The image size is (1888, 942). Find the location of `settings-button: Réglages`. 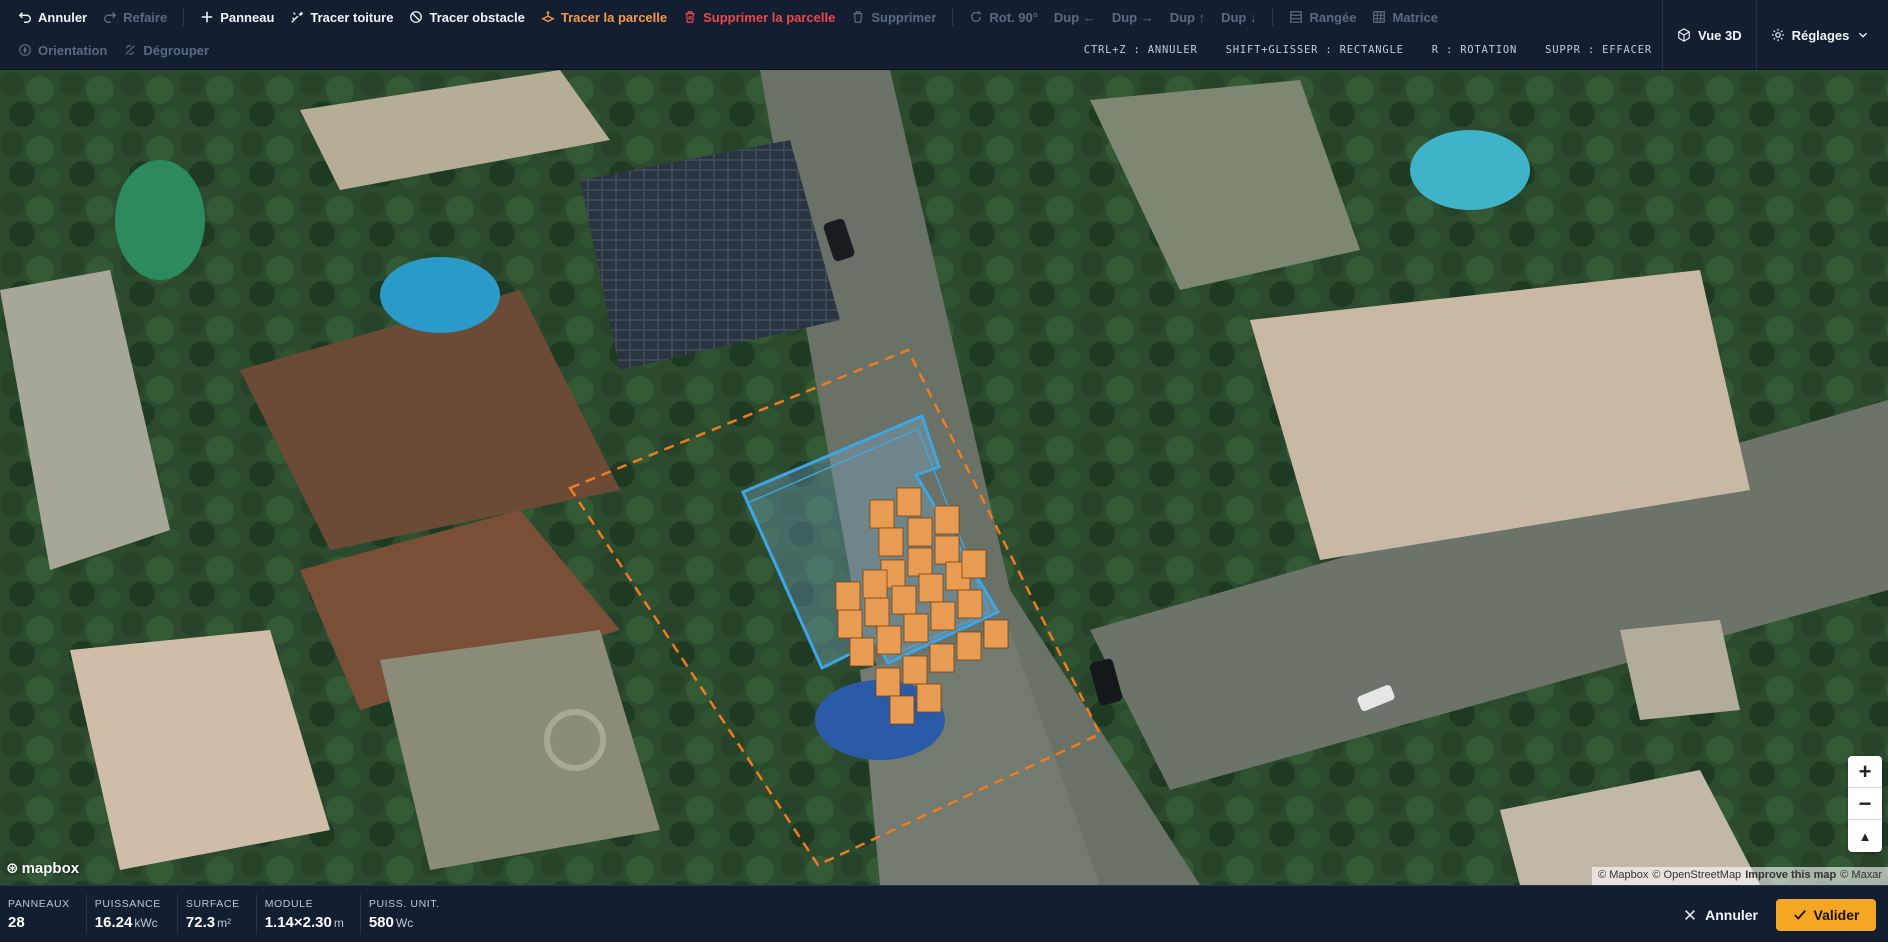

settings-button: Réglages is located at coordinates (1820, 35).